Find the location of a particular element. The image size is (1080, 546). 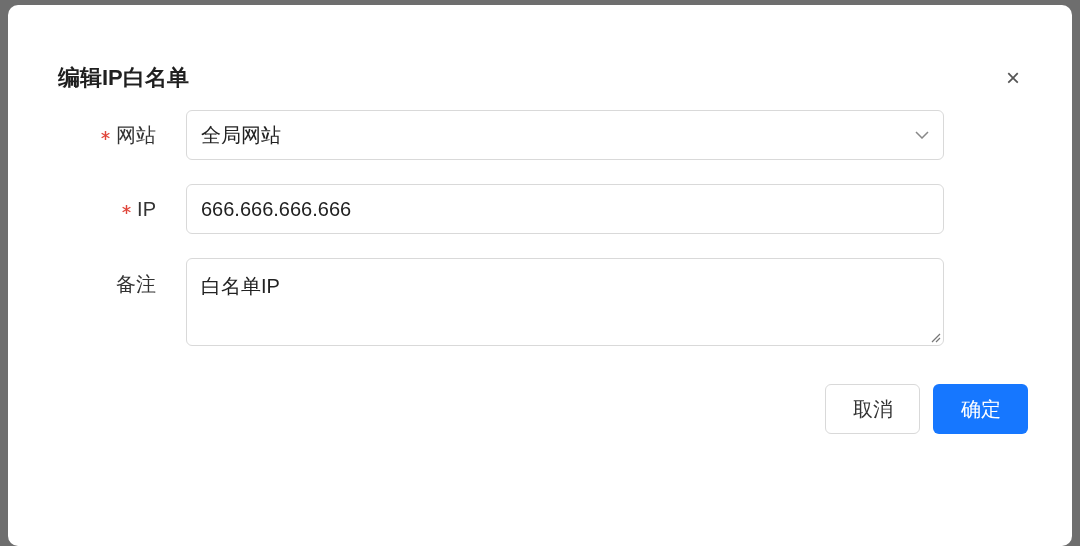

field-label: IP is located at coordinates (146, 209).